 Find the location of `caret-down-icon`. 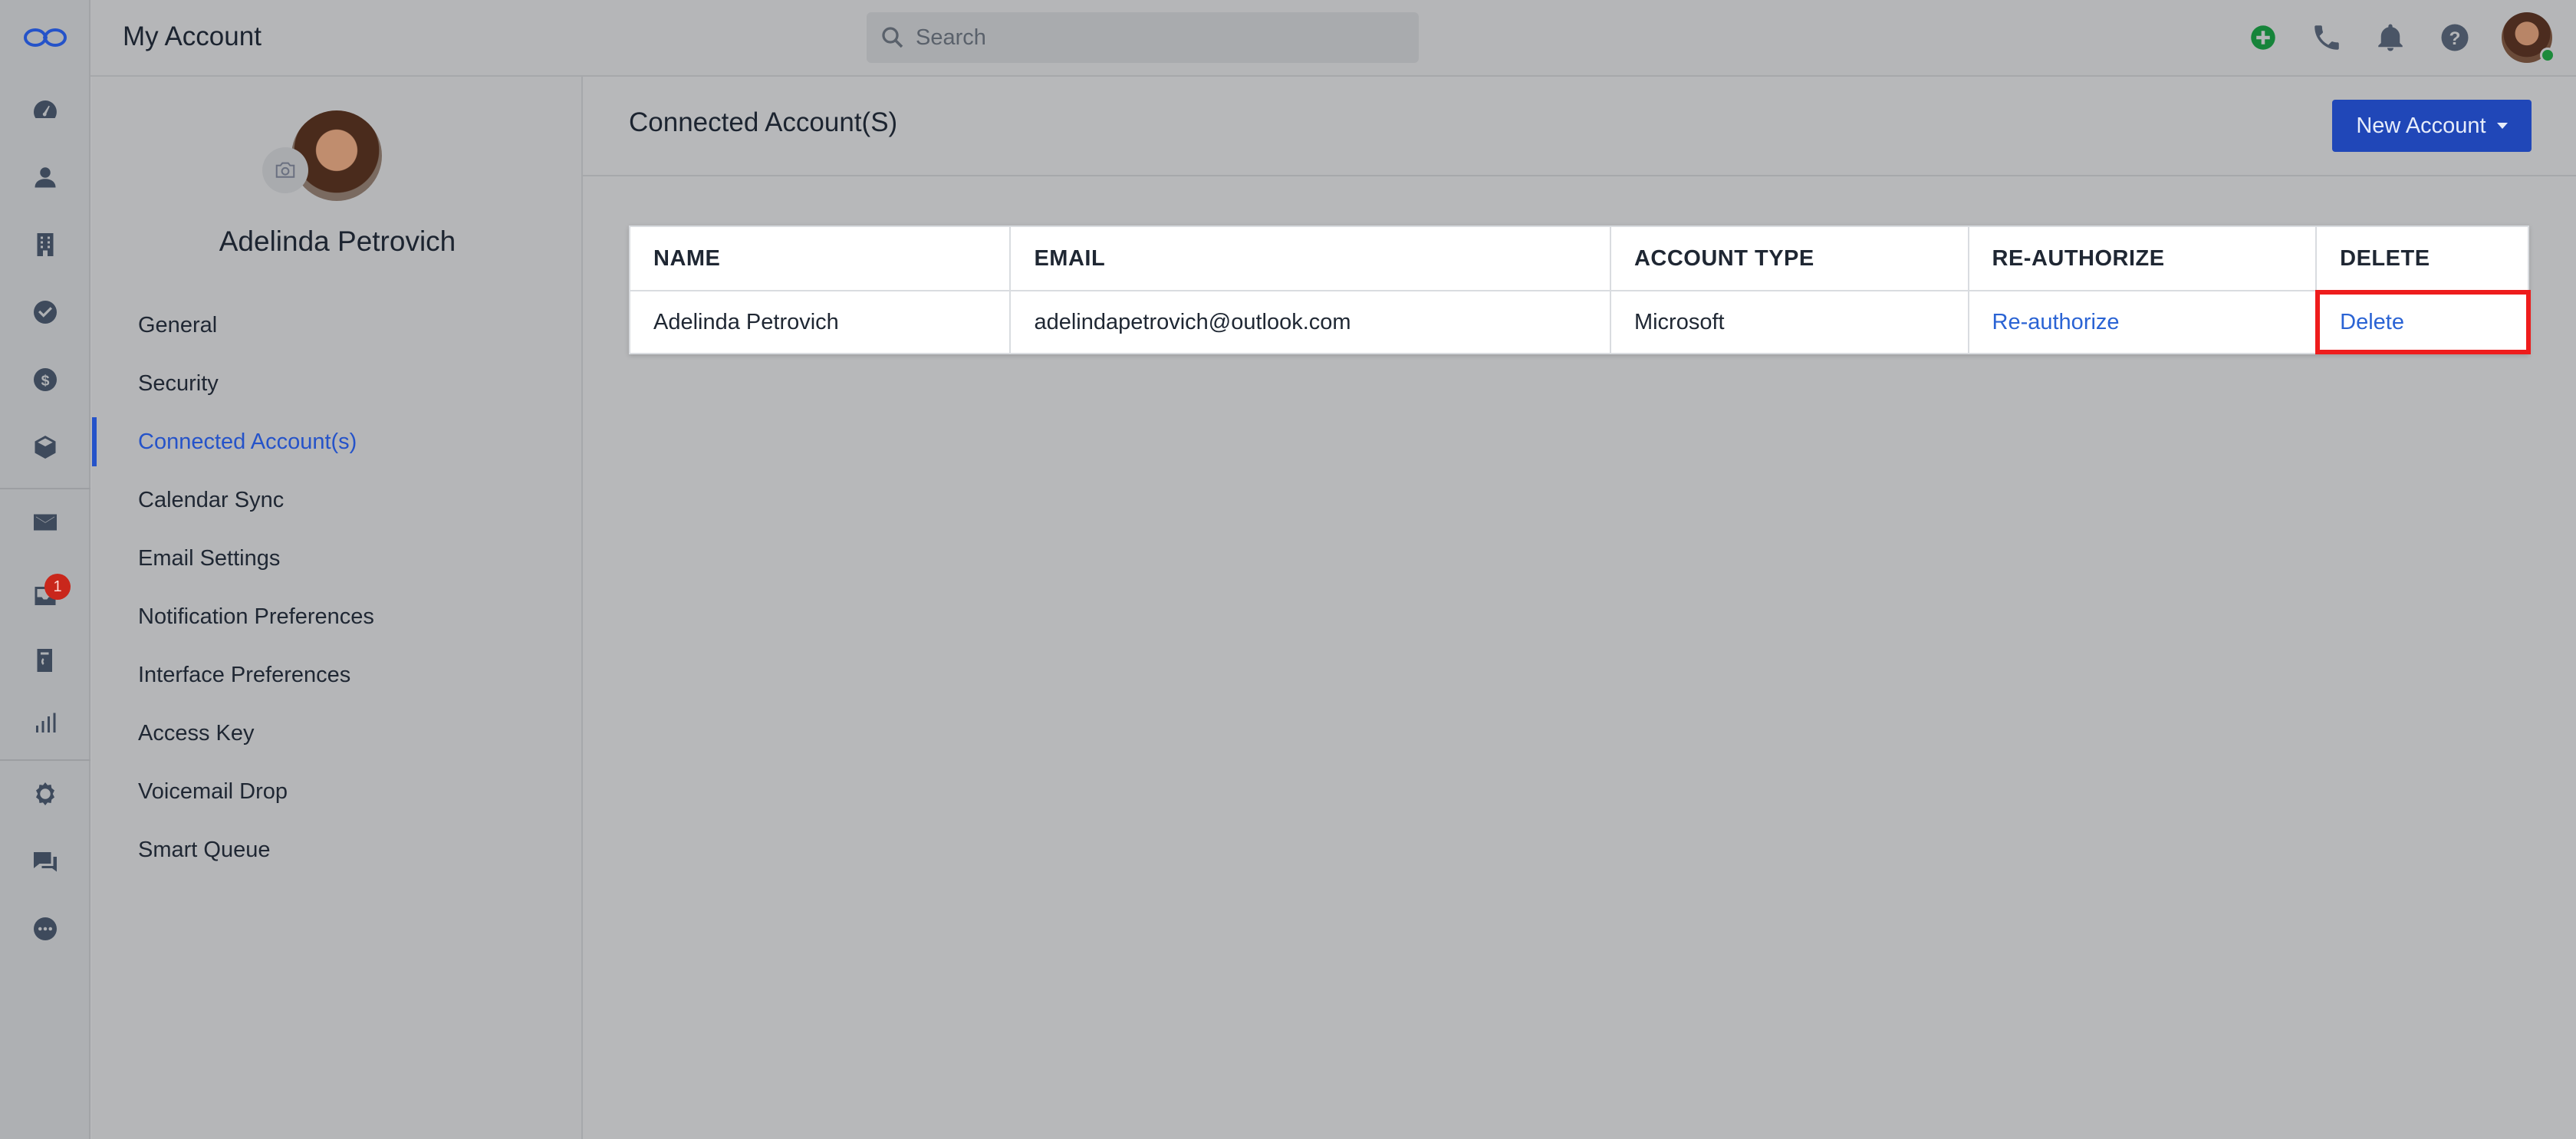

caret-down-icon is located at coordinates (2502, 126).